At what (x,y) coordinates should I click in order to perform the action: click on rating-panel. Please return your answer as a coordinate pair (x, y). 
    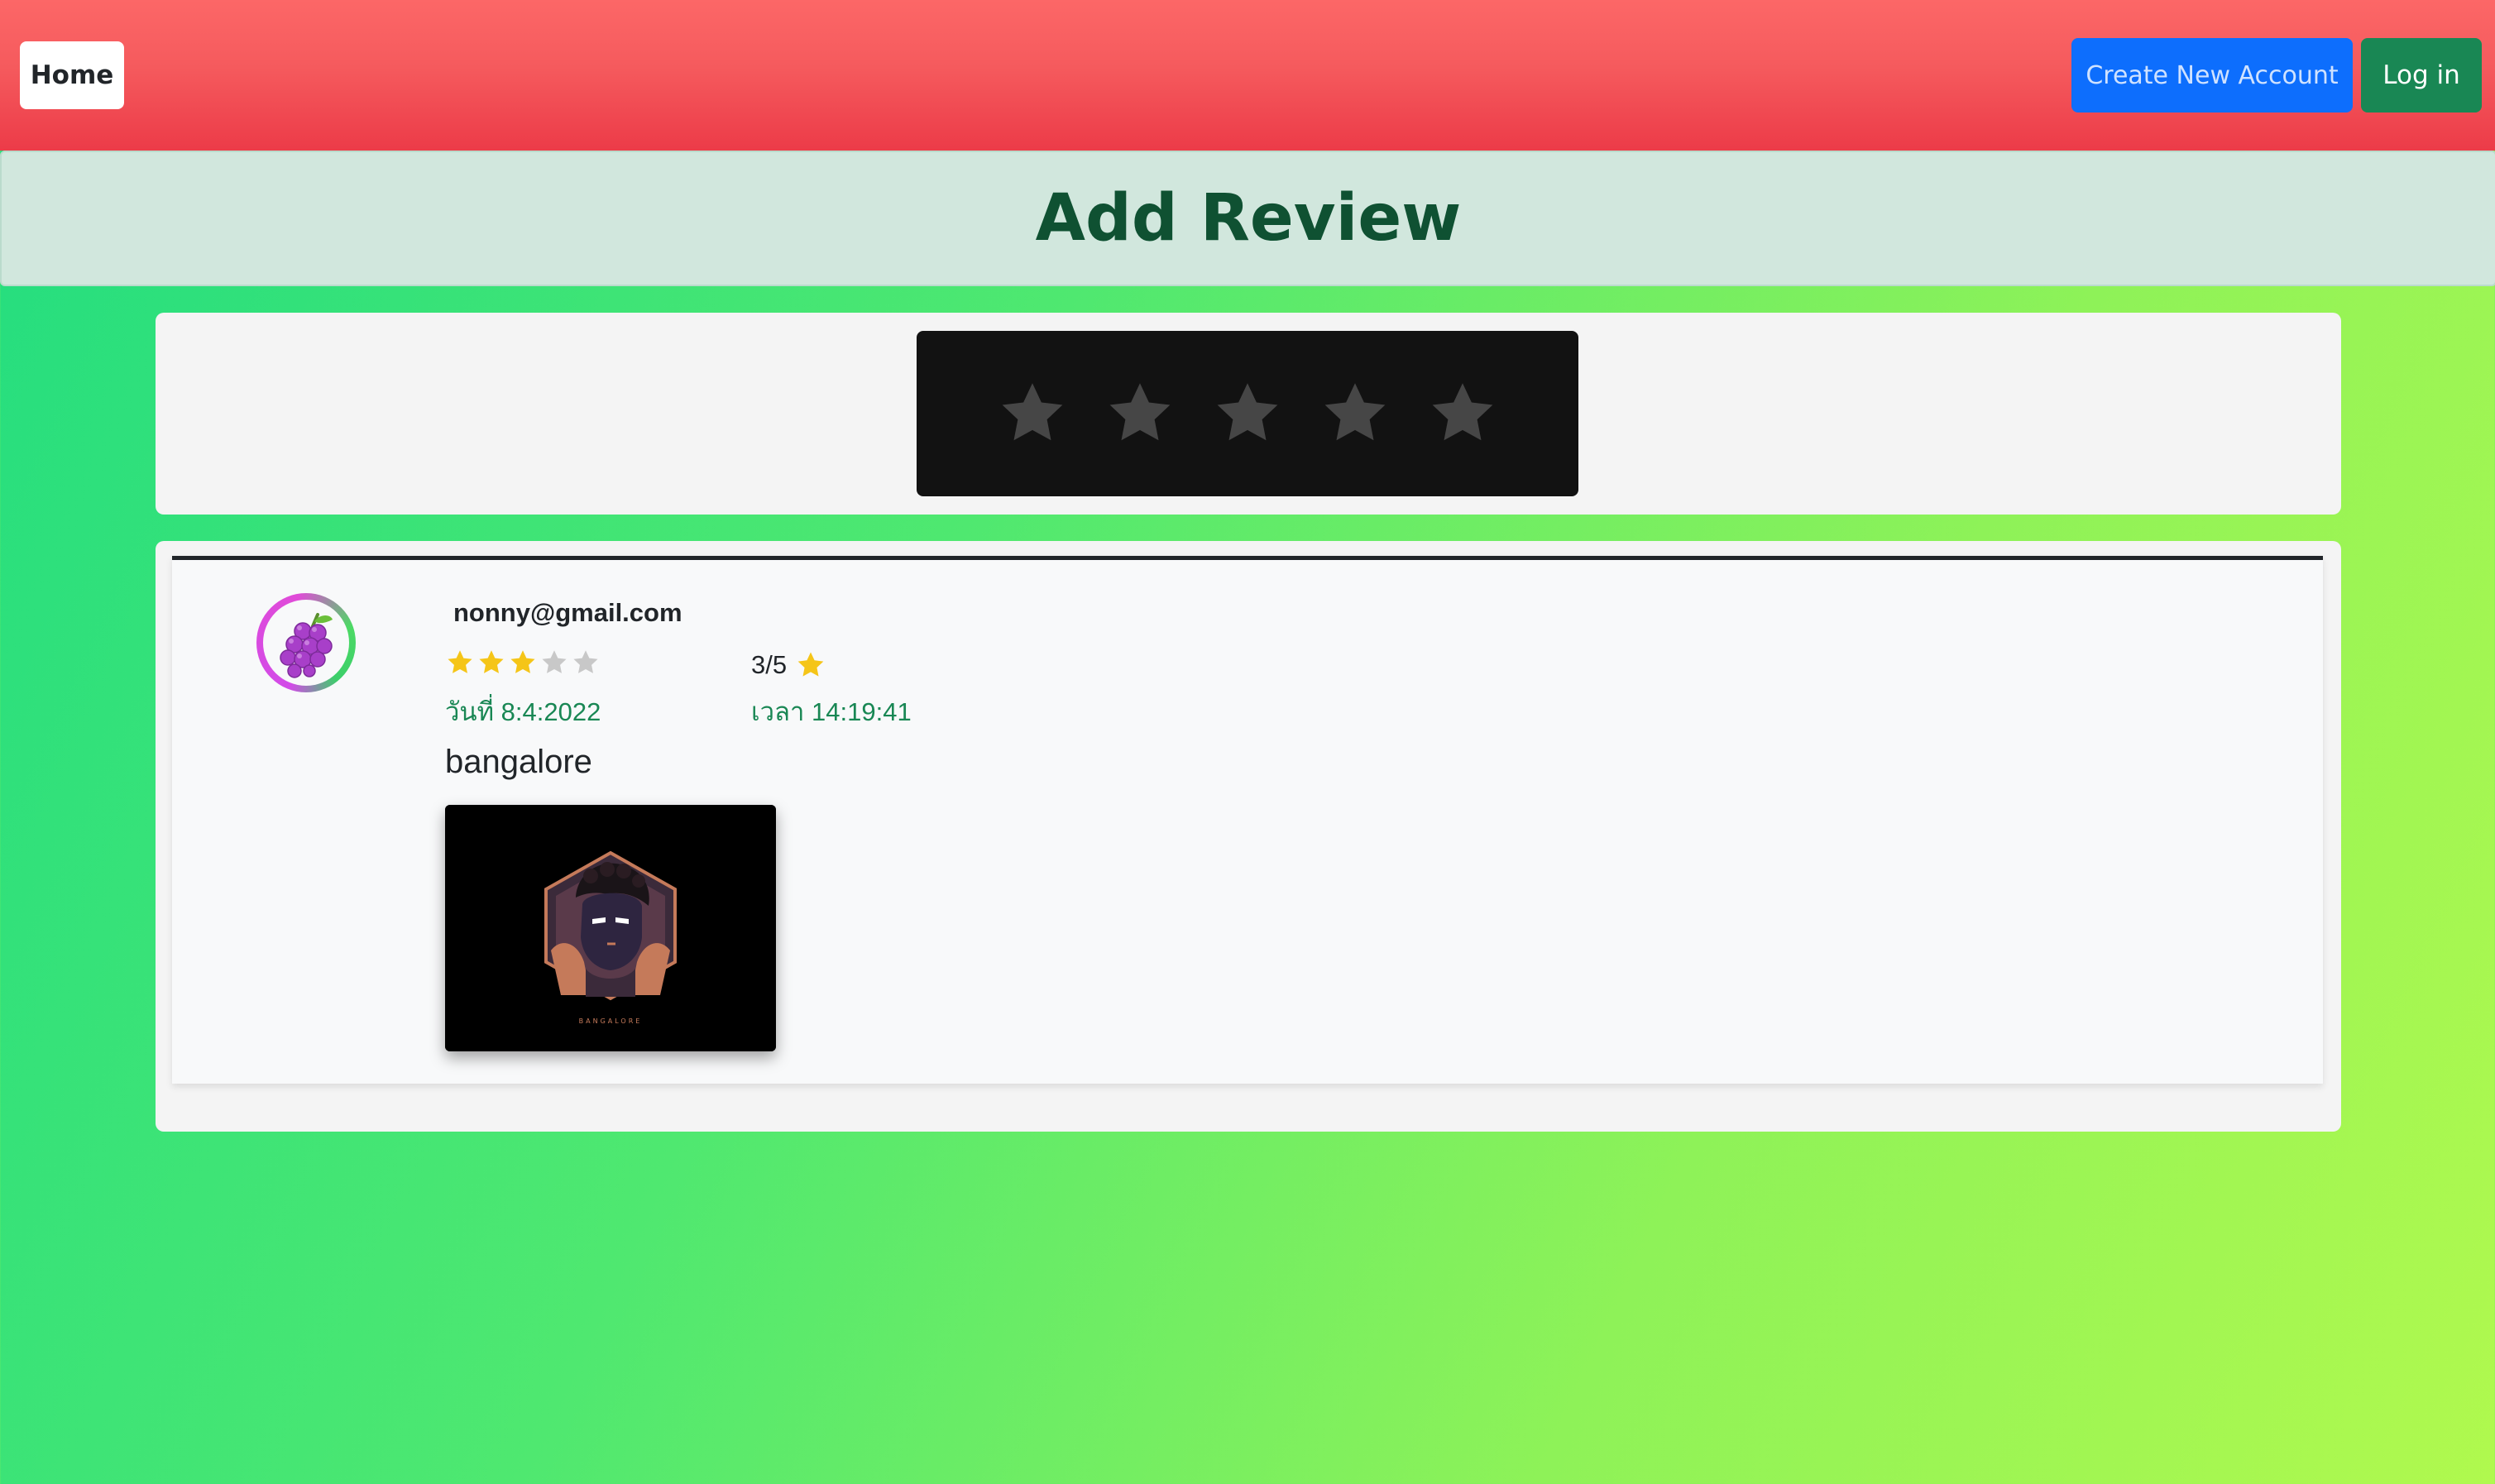
    Looking at the image, I should click on (1248, 414).